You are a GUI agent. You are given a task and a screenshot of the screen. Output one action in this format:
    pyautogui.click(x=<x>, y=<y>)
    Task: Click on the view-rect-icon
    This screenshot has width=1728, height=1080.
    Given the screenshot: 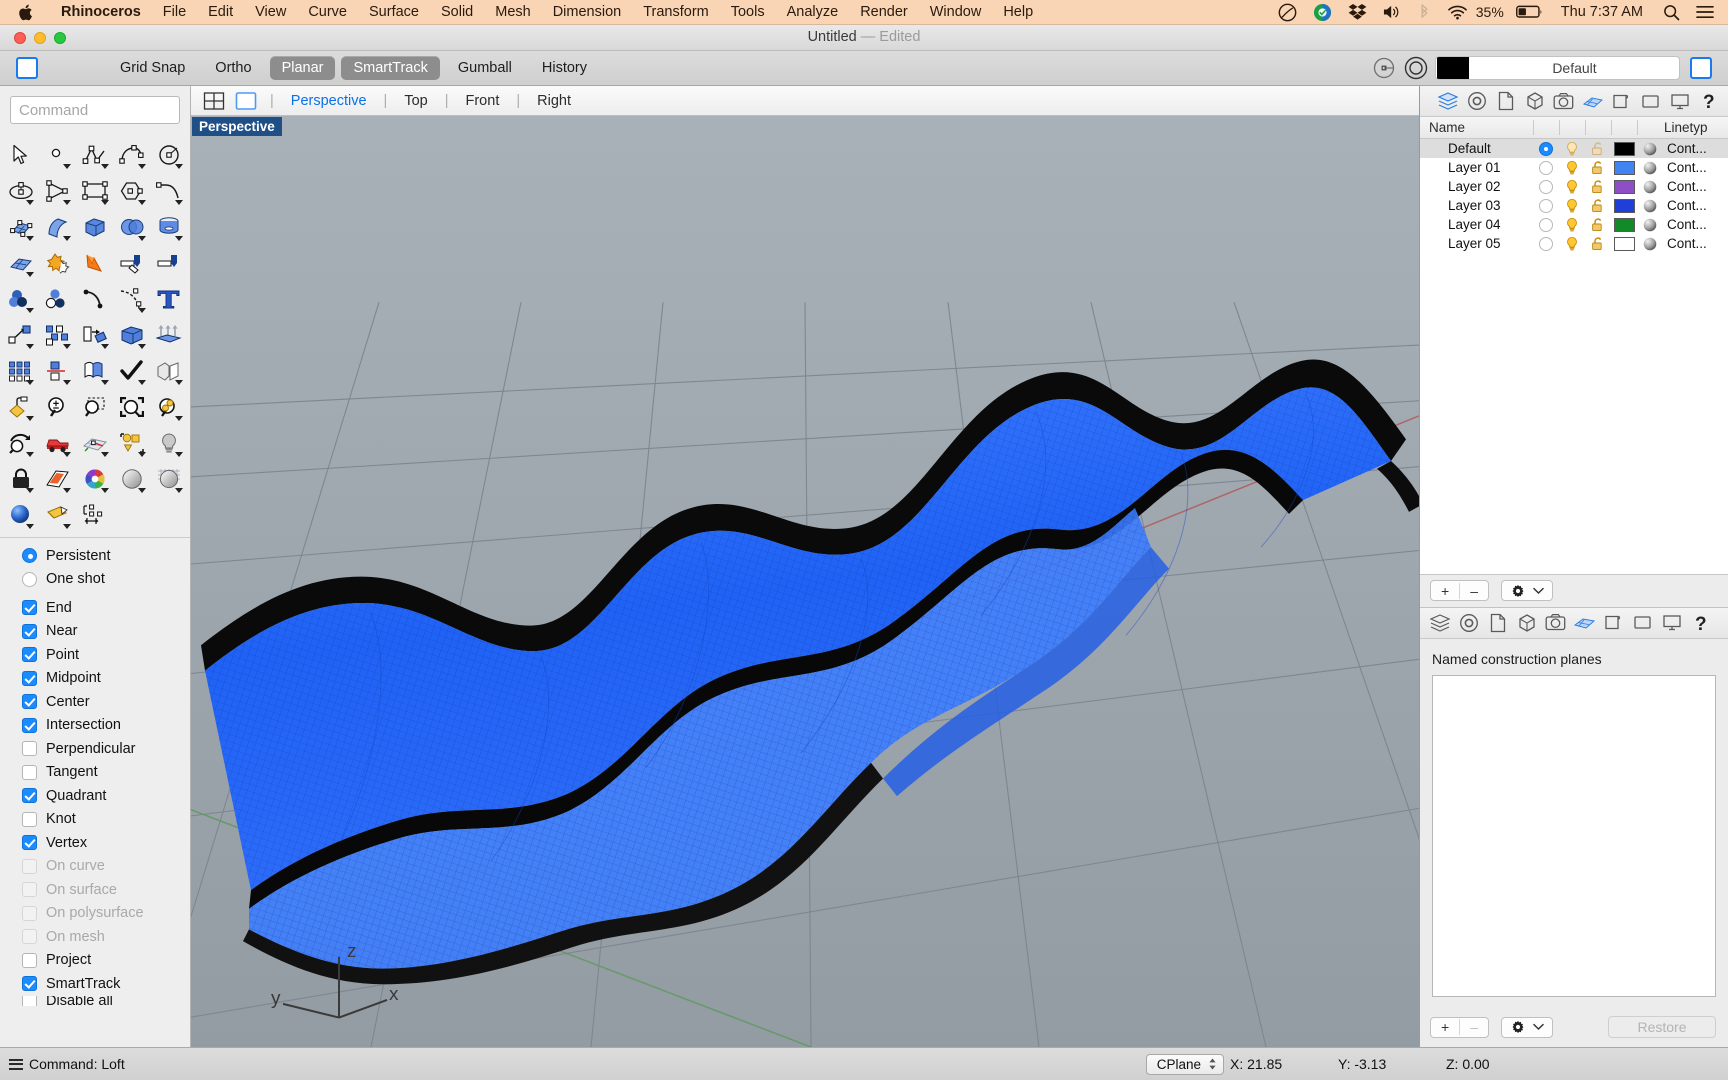 What is the action you would take?
    pyautogui.click(x=1650, y=101)
    